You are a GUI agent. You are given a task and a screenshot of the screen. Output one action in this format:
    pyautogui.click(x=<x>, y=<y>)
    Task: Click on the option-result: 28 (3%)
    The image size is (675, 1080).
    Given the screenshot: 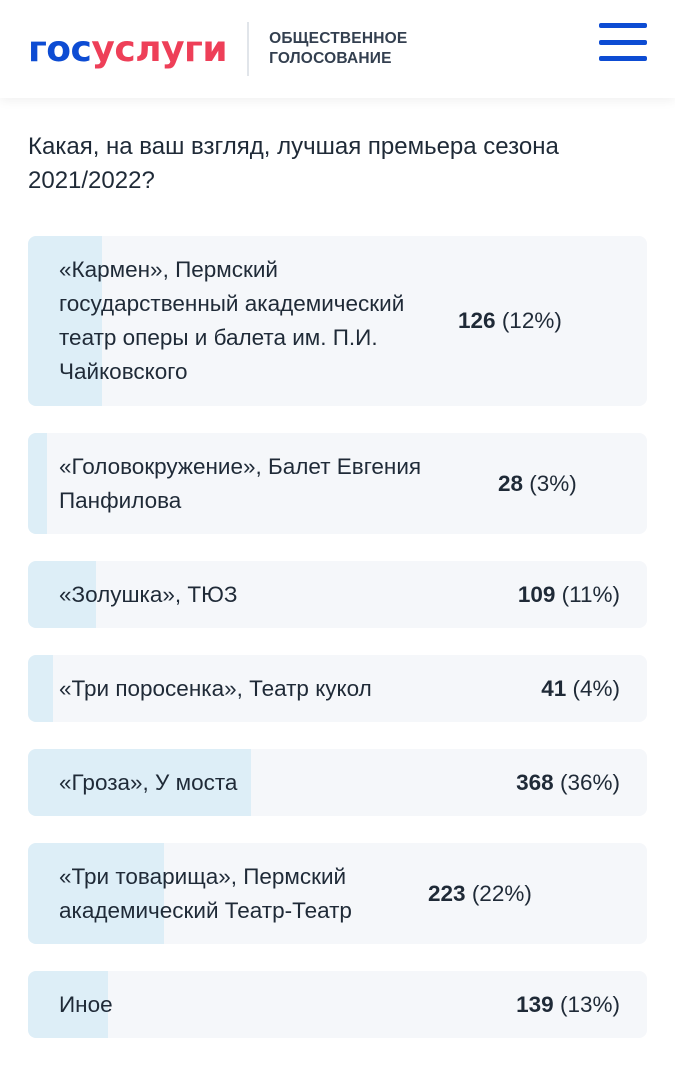 What is the action you would take?
    pyautogui.click(x=551, y=484)
    